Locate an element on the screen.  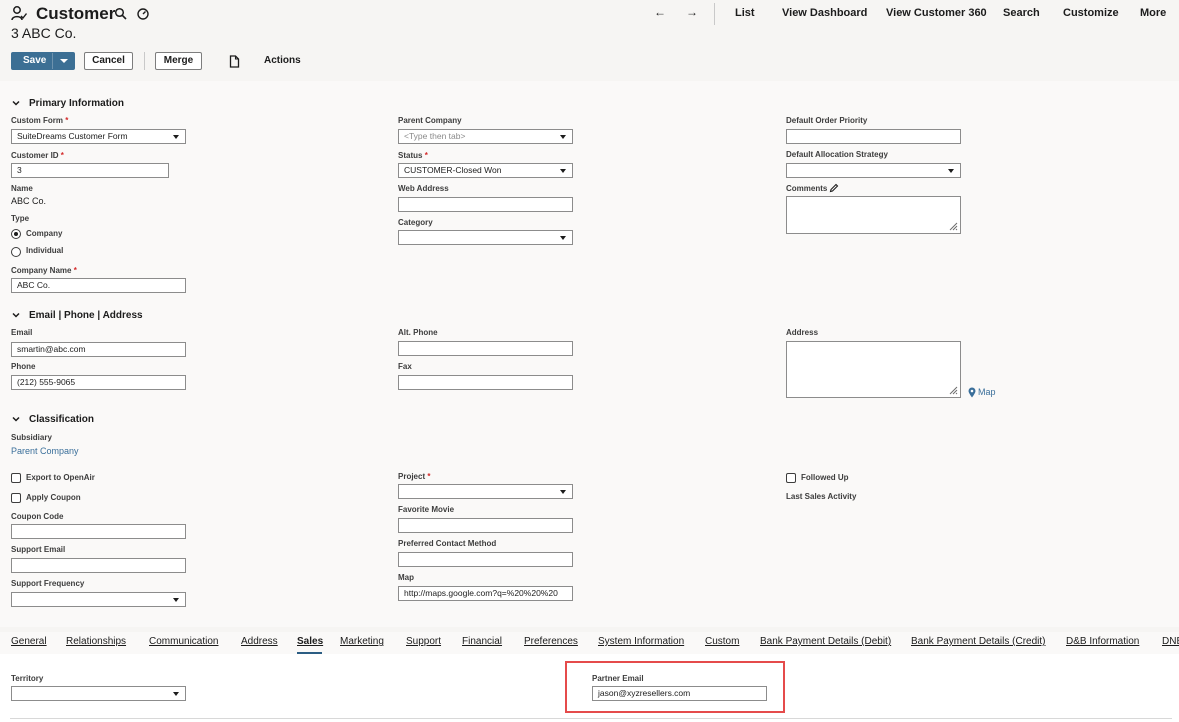
tab-dnb-information: D&B Information is located at coordinates (1102, 641).